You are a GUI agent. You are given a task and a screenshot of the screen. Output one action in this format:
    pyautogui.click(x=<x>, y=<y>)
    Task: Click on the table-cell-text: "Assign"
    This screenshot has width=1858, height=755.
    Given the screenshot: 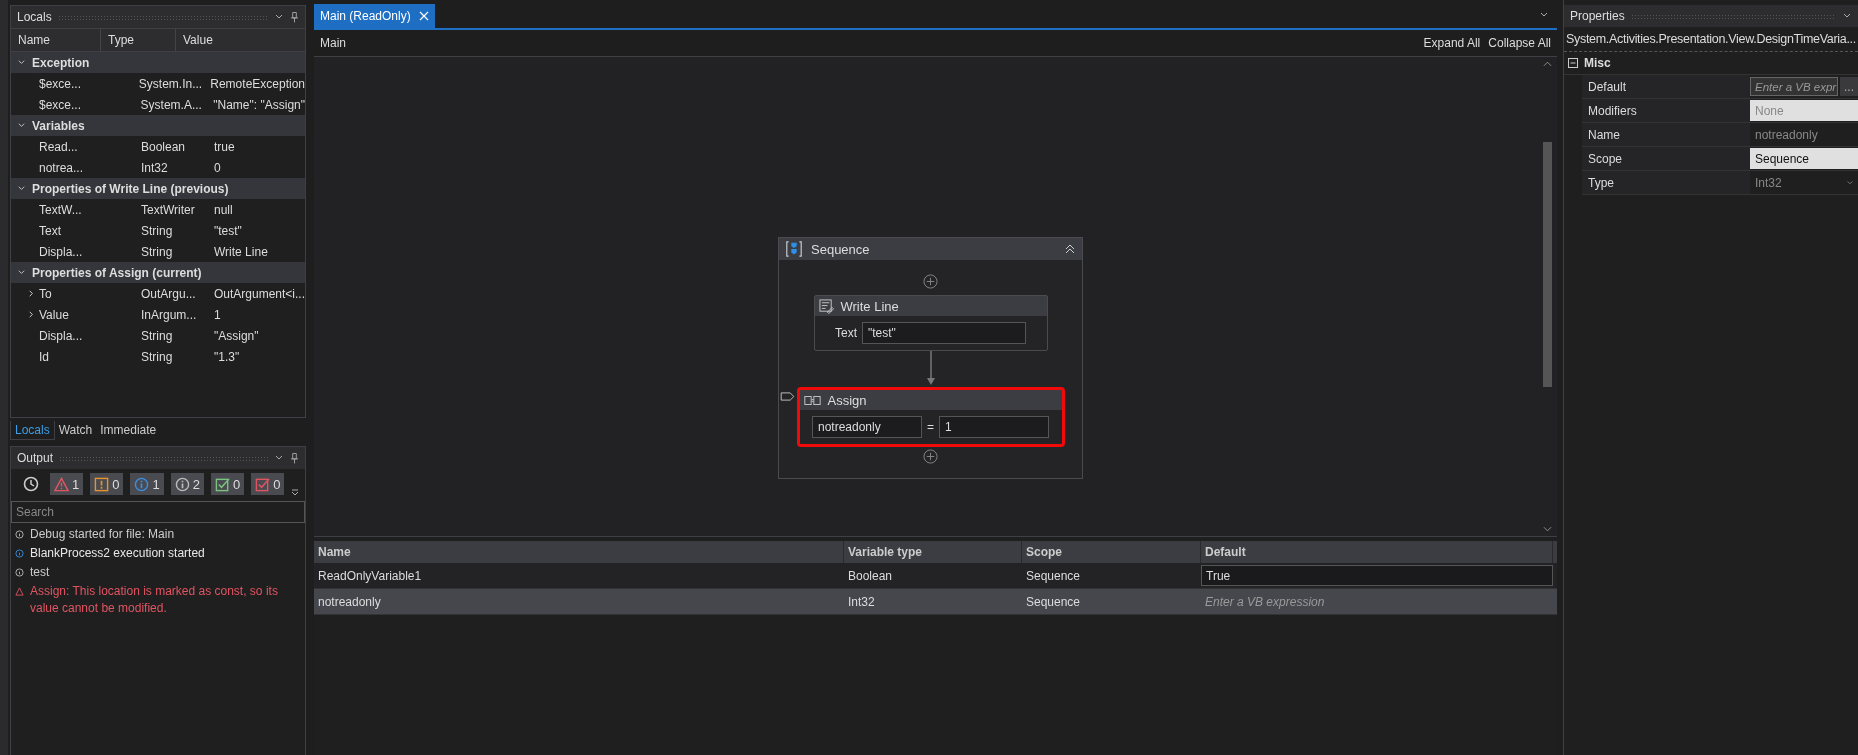 What is the action you would take?
    pyautogui.click(x=237, y=335)
    